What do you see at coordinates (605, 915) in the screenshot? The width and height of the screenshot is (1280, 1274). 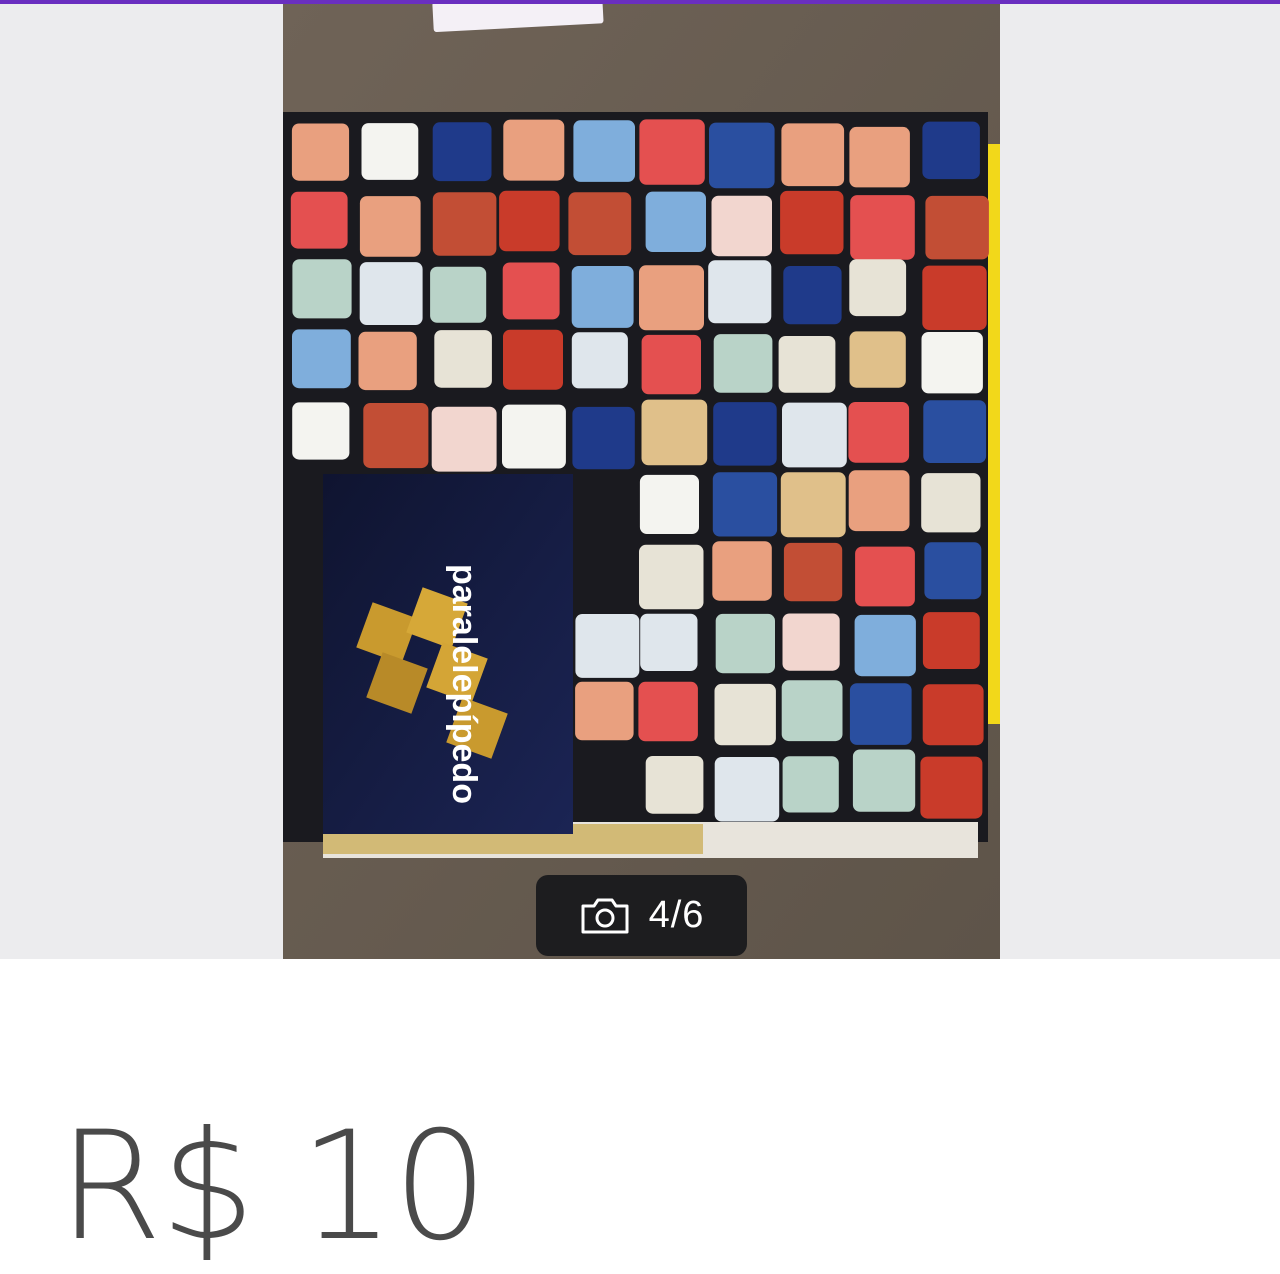 I see `camera-icon` at bounding box center [605, 915].